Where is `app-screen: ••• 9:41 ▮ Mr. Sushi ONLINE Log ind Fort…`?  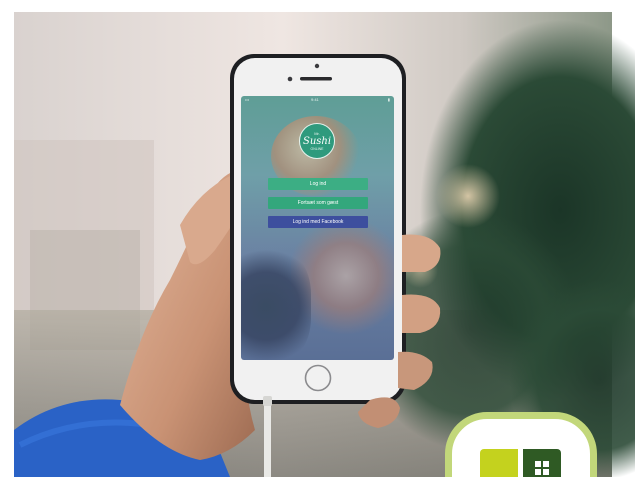 app-screen: ••• 9:41 ▮ Mr. Sushi ONLINE Log ind Fort… is located at coordinates (317, 228).